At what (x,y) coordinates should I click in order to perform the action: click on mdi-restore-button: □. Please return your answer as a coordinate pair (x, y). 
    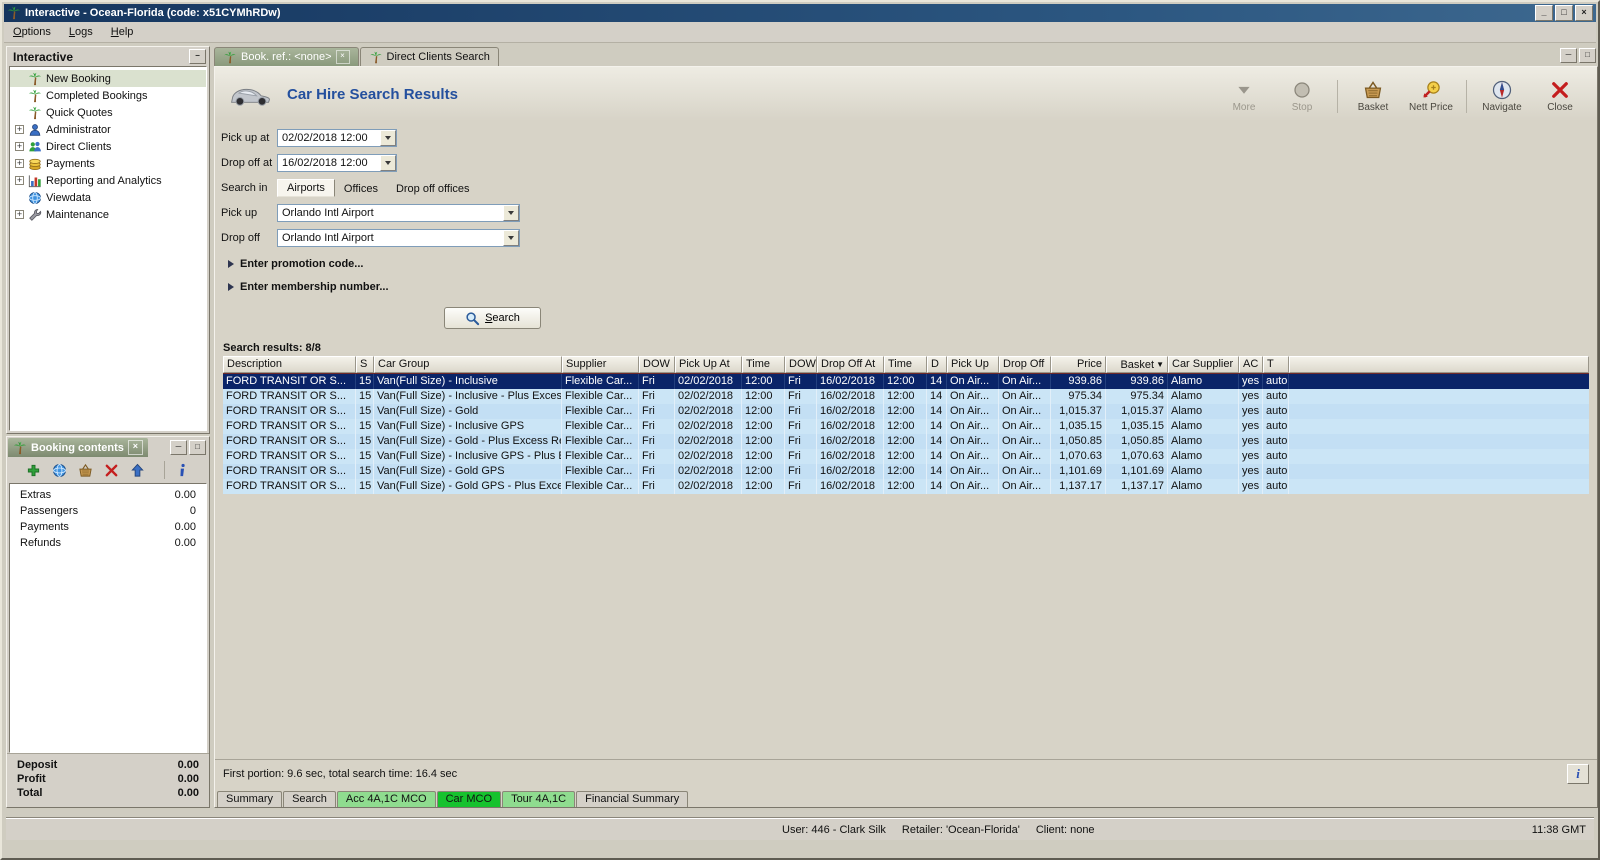
    Looking at the image, I should click on (1587, 55).